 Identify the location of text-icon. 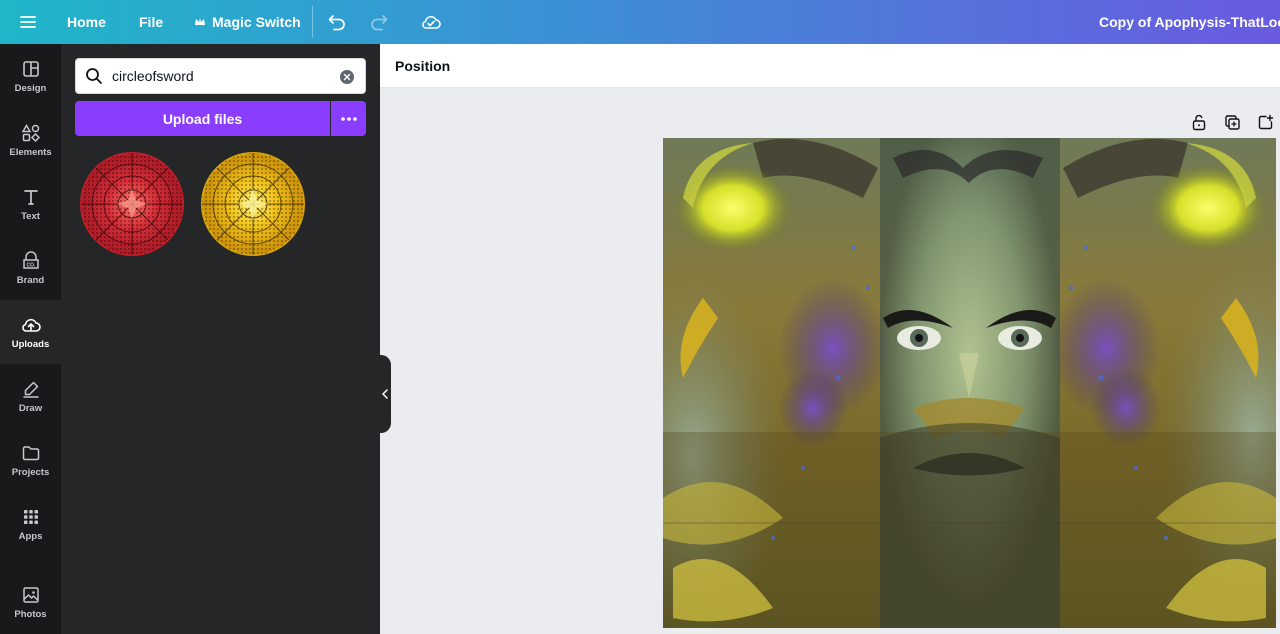
(30, 197).